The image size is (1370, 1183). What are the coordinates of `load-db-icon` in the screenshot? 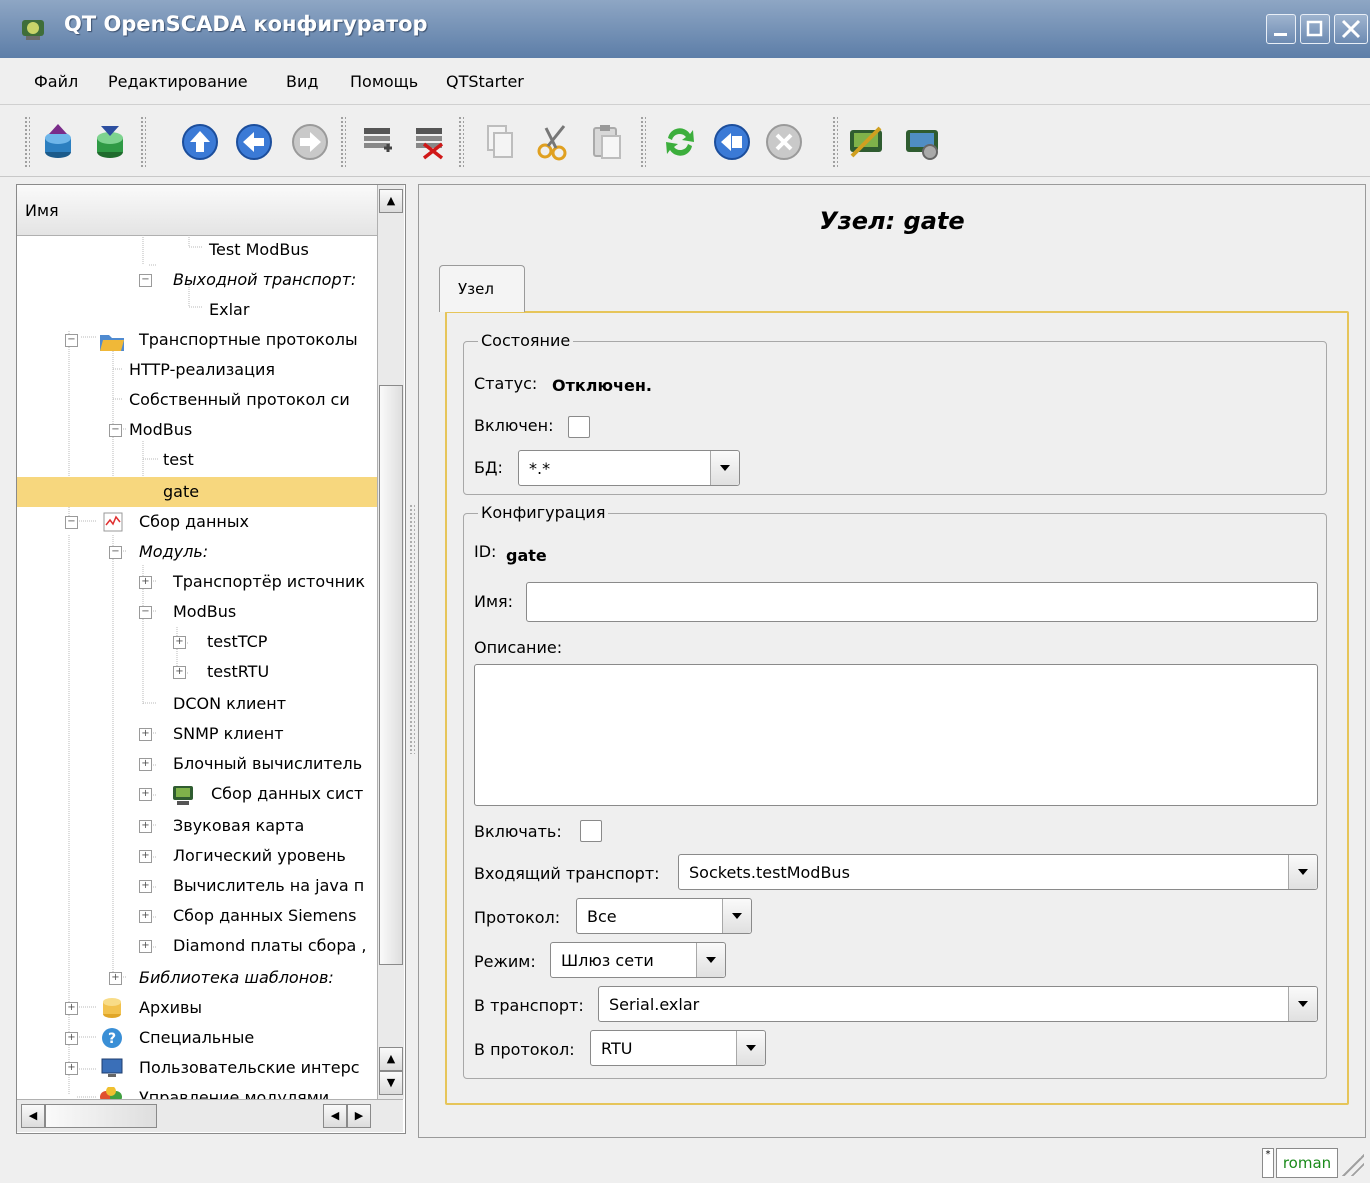 It's located at (58, 142).